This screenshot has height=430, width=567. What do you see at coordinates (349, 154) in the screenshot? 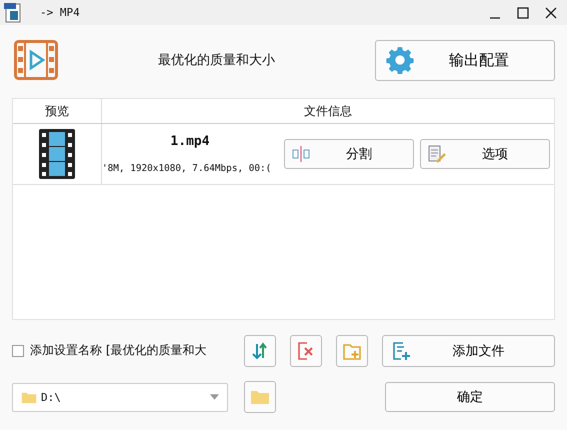
I see `split-button: 分割` at bounding box center [349, 154].